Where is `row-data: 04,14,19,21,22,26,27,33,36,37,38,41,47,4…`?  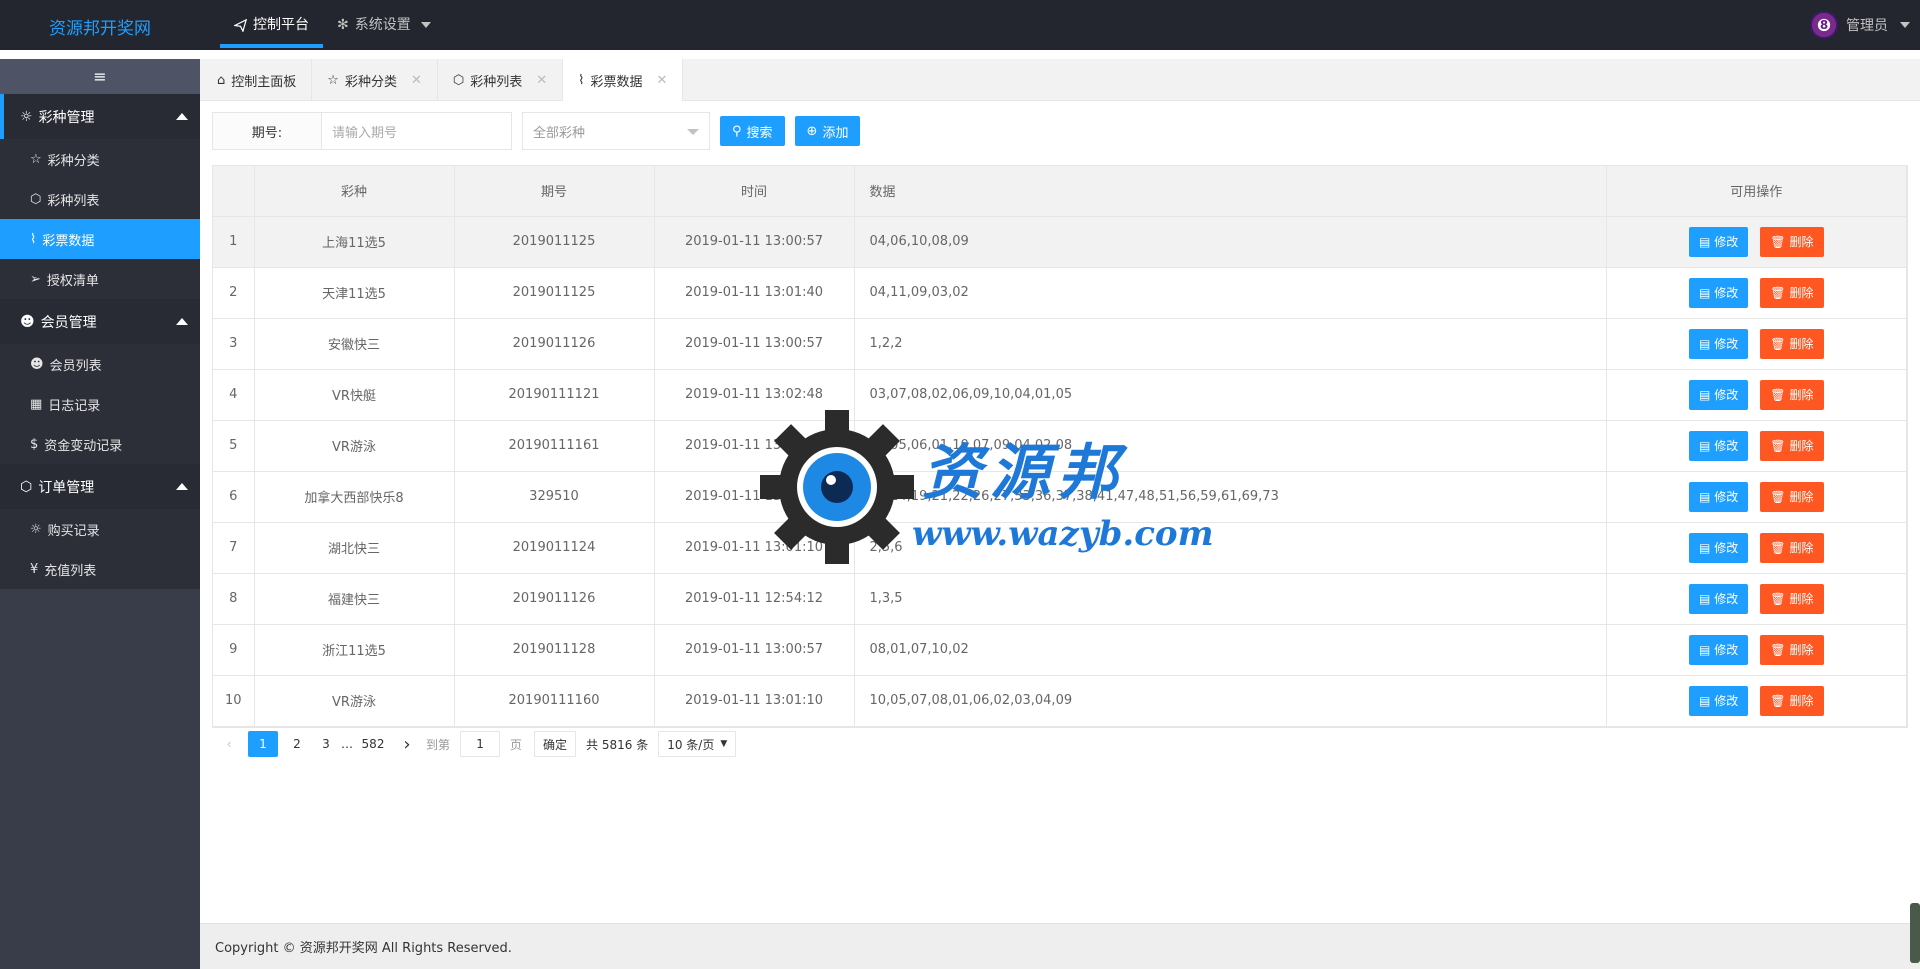 row-data: 04,14,19,21,22,26,27,33,36,37,38,41,47,4… is located at coordinates (1230, 497).